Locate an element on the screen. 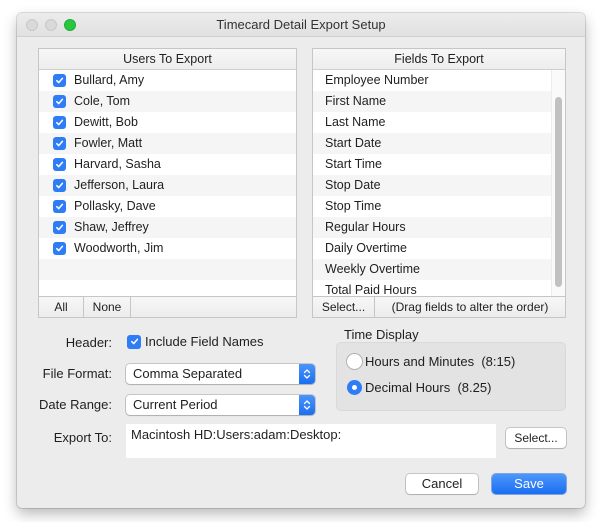  fields-scrollbar is located at coordinates (558, 183).